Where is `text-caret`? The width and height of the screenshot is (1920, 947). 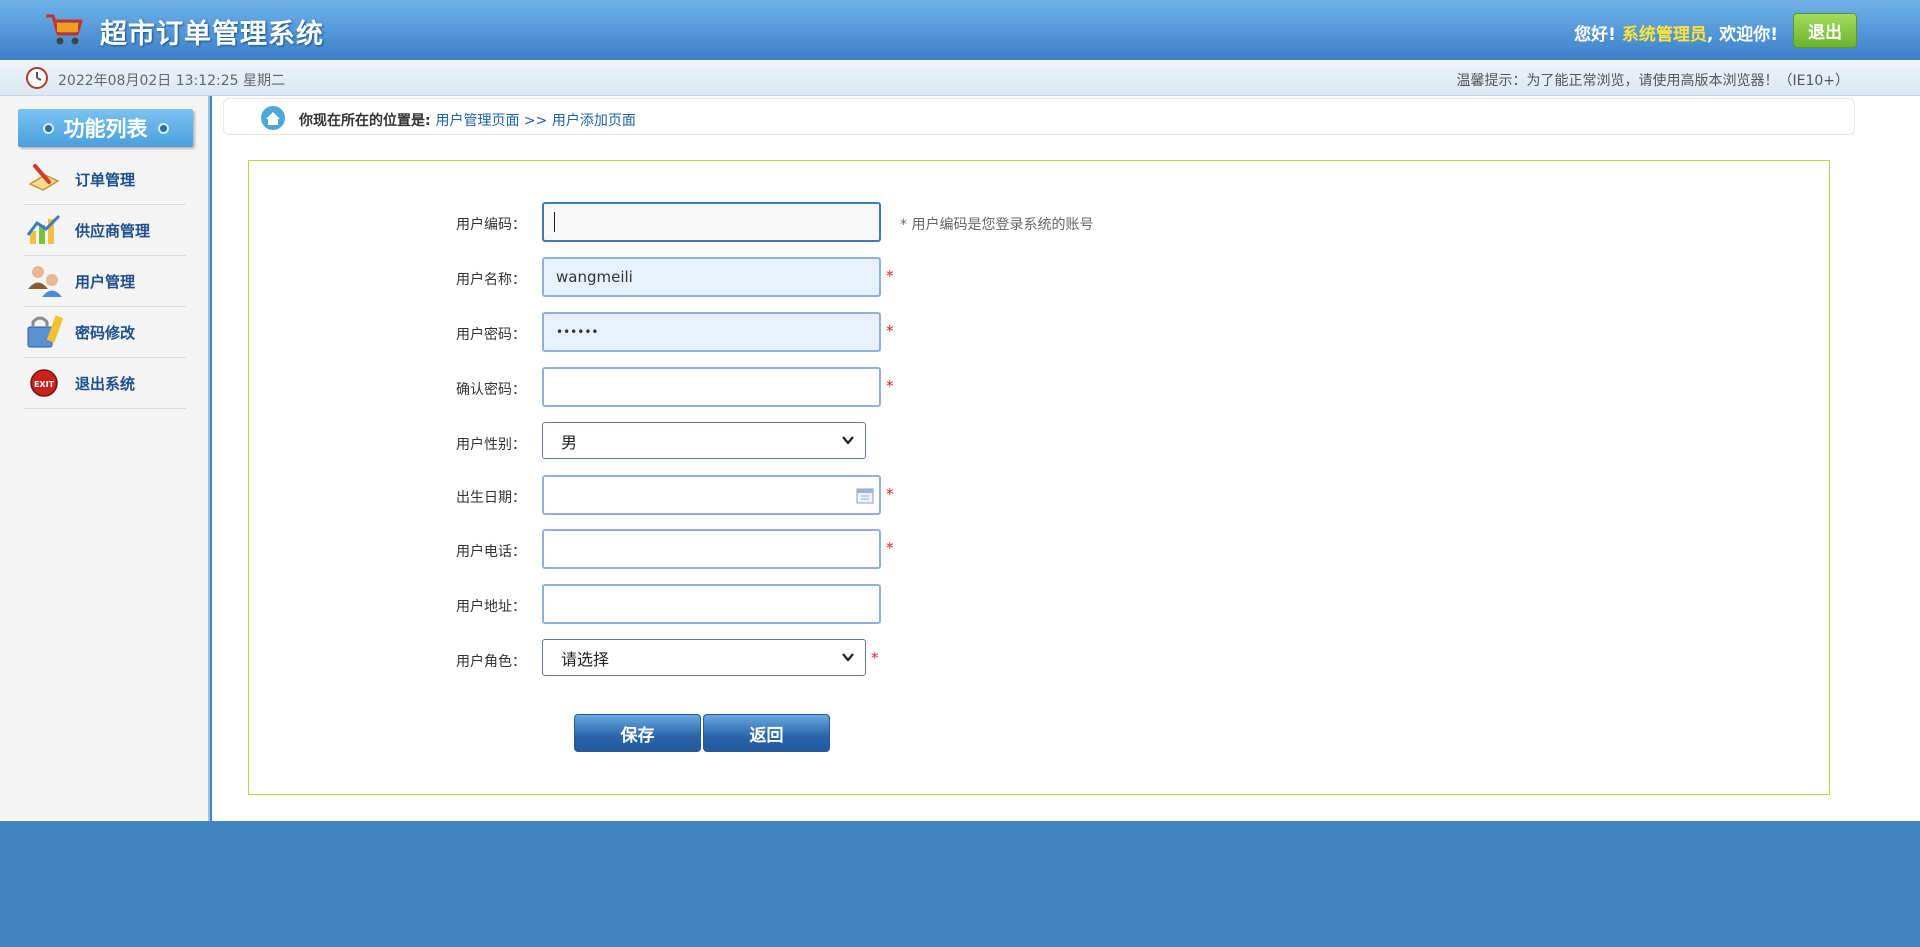
text-caret is located at coordinates (554, 222).